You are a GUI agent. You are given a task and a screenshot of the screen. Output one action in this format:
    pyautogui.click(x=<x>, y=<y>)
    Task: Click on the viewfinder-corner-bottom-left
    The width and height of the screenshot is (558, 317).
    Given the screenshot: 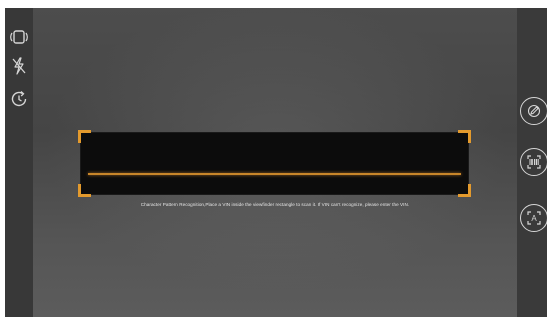 What is the action you would take?
    pyautogui.click(x=84, y=190)
    